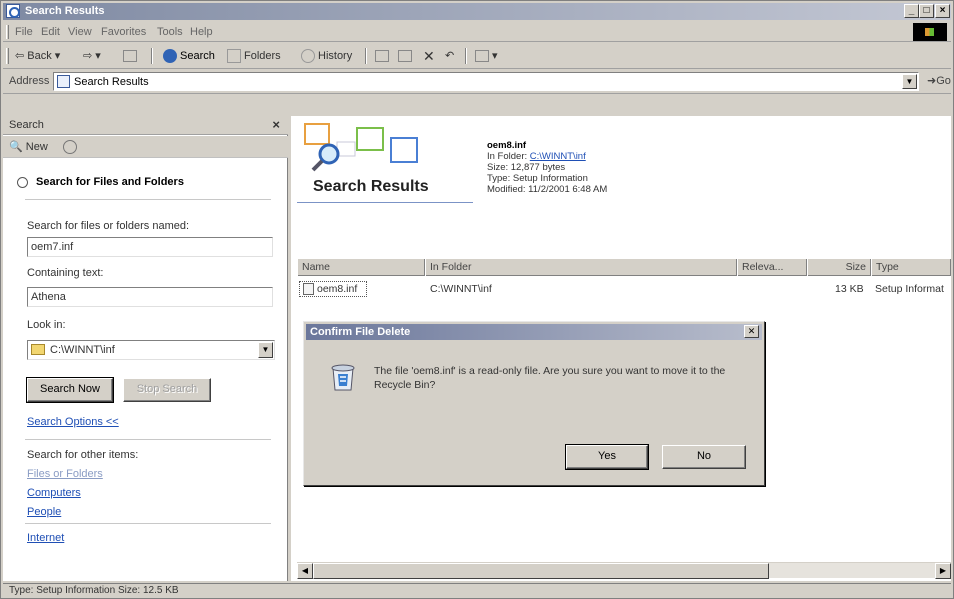  What do you see at coordinates (65, 11) in the screenshot?
I see `window-title: Search Results` at bounding box center [65, 11].